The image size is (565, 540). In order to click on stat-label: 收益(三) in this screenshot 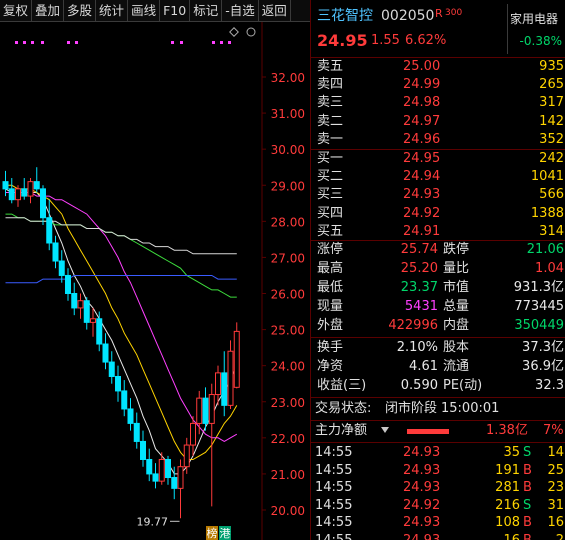, I will do `click(342, 385)`.